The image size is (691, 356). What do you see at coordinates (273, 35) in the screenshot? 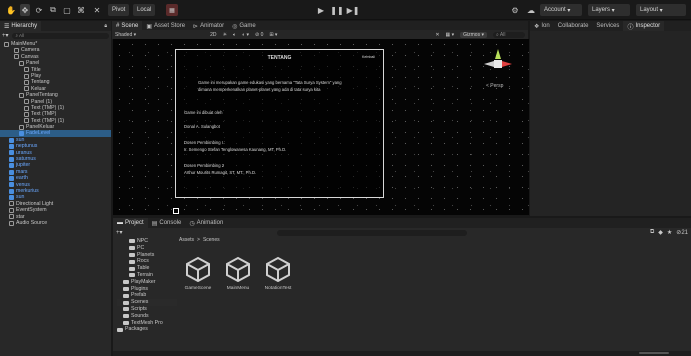
I see `tools-icon: ⊞ ▾` at bounding box center [273, 35].